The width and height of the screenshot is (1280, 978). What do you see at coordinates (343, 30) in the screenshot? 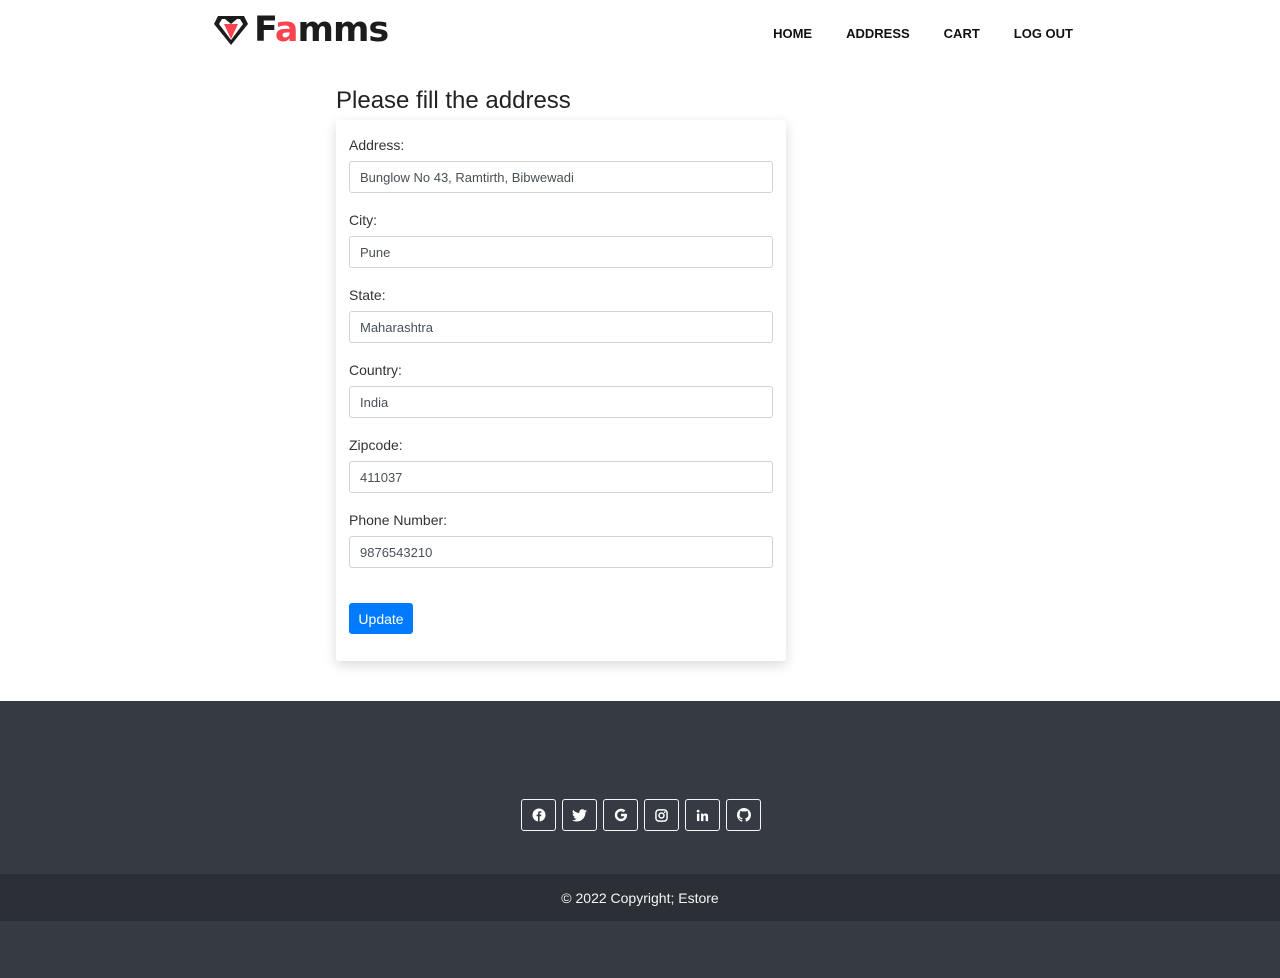
I see `brand-name-part2: mms` at bounding box center [343, 30].